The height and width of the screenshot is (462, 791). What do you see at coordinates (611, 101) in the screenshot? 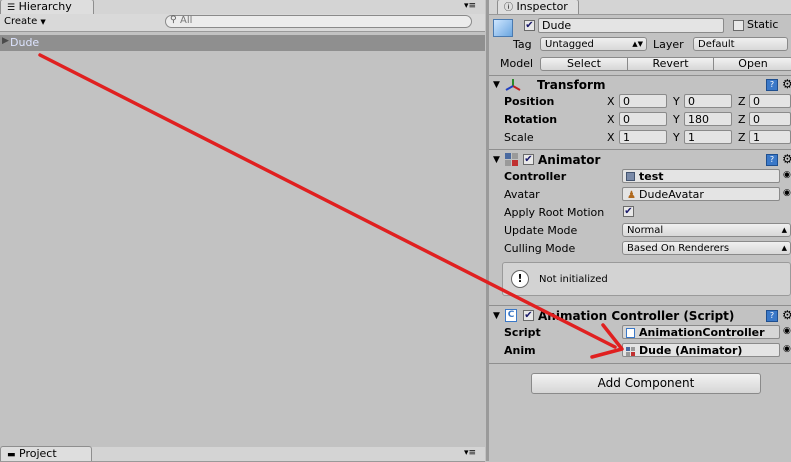
I see `position-x-label: X` at bounding box center [611, 101].